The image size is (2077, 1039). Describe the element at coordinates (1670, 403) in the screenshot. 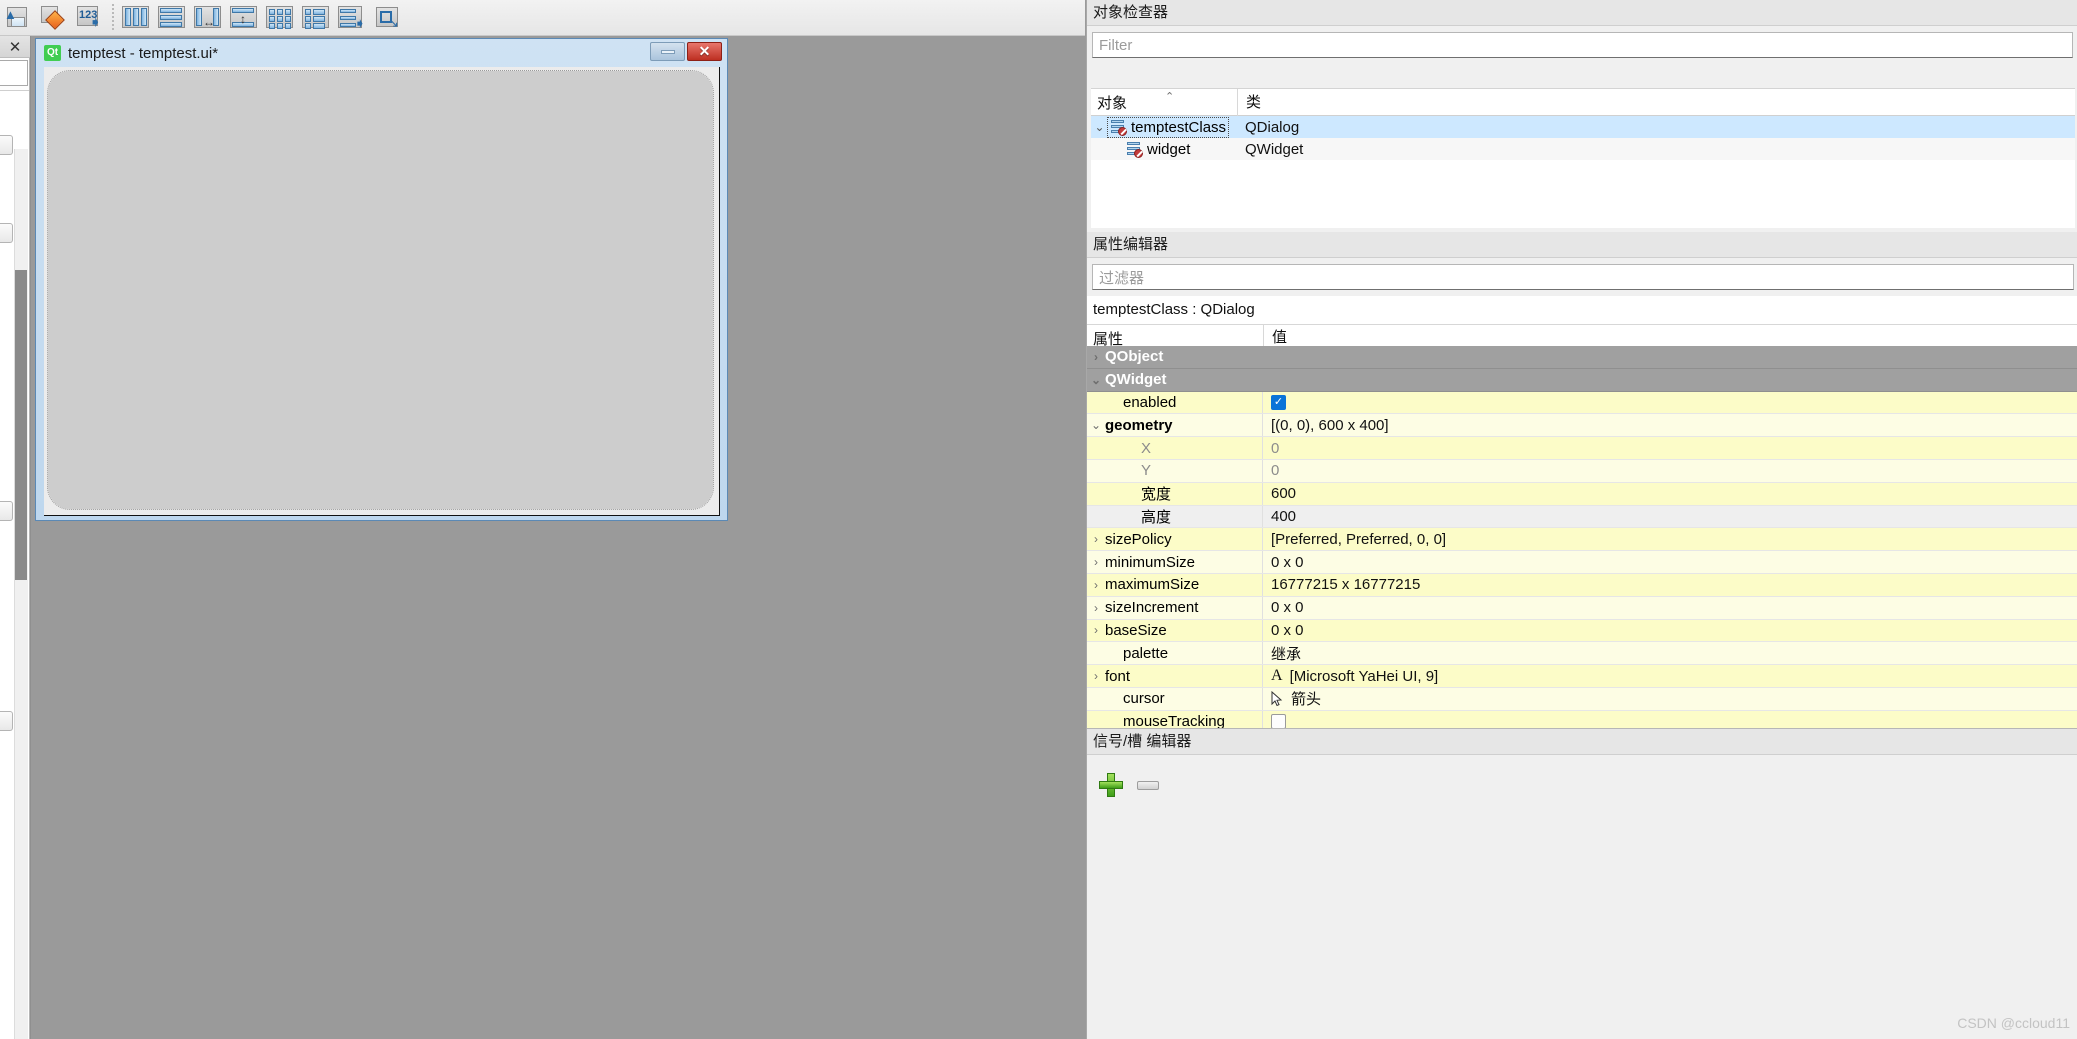

I see `property-value-cell: ✓` at that location.